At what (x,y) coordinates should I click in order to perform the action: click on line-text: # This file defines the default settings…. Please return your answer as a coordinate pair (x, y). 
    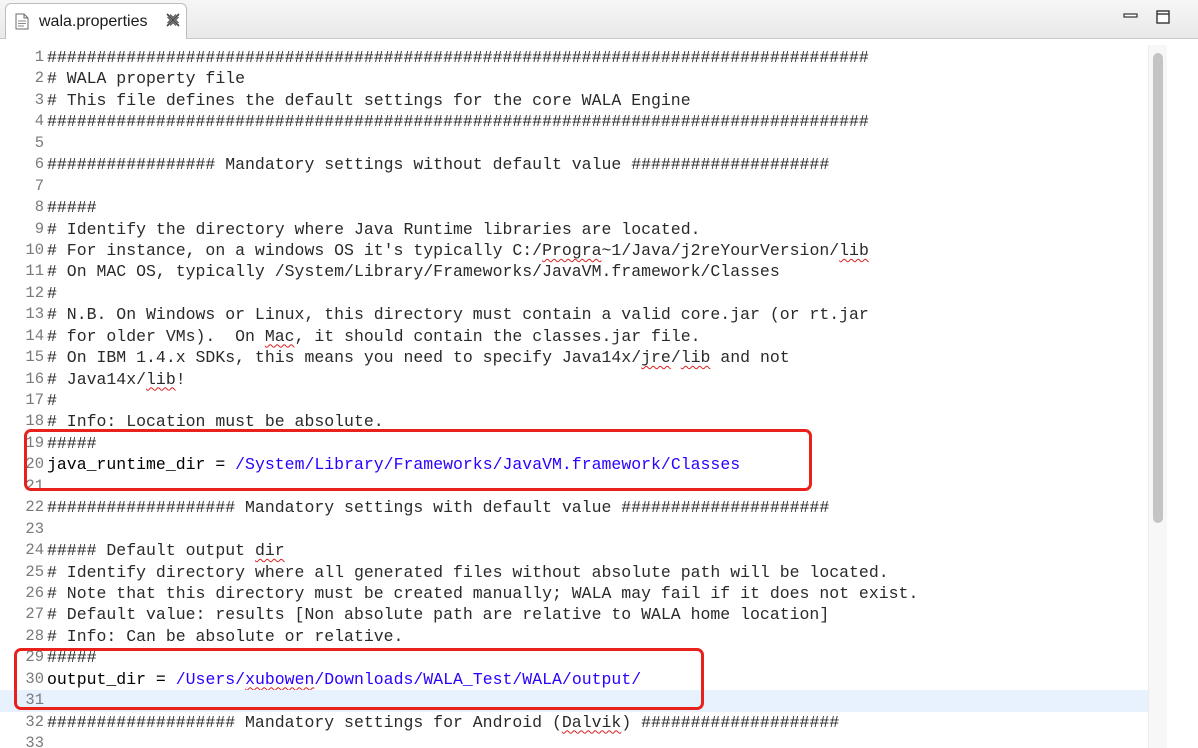
    Looking at the image, I should click on (369, 100).